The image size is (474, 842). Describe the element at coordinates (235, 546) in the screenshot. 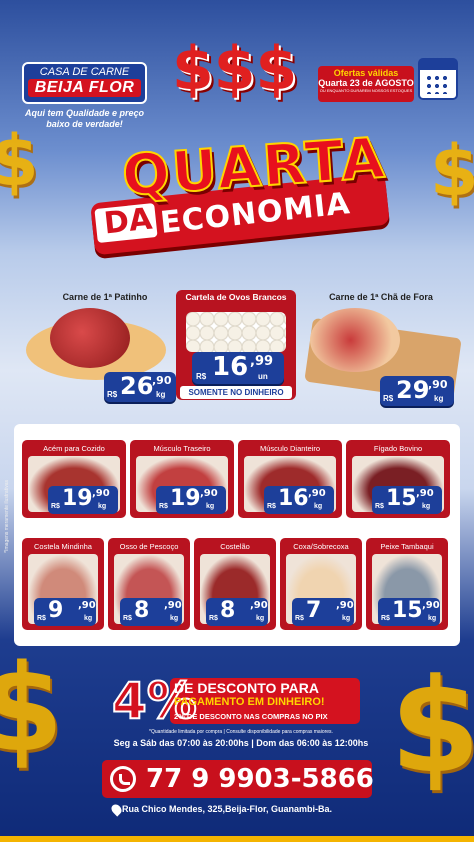

I see `product-name: Costelão` at that location.